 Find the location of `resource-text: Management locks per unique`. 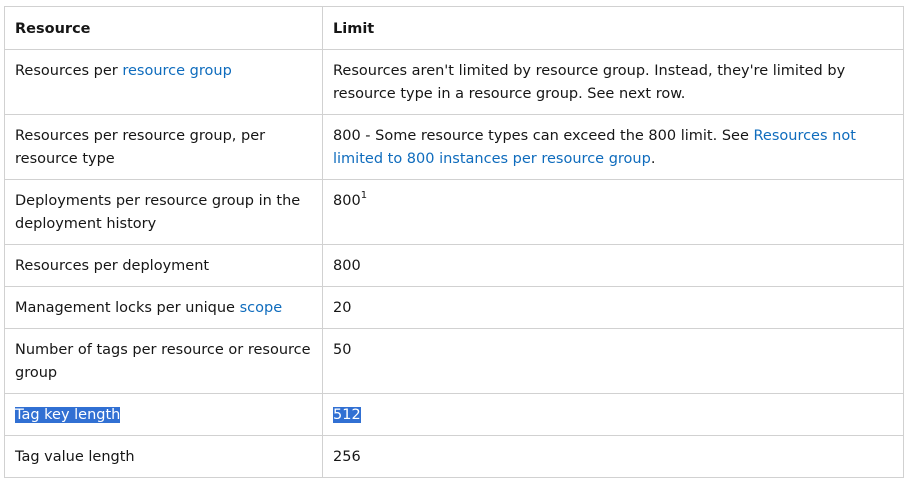

resource-text: Management locks per unique is located at coordinates (127, 308).